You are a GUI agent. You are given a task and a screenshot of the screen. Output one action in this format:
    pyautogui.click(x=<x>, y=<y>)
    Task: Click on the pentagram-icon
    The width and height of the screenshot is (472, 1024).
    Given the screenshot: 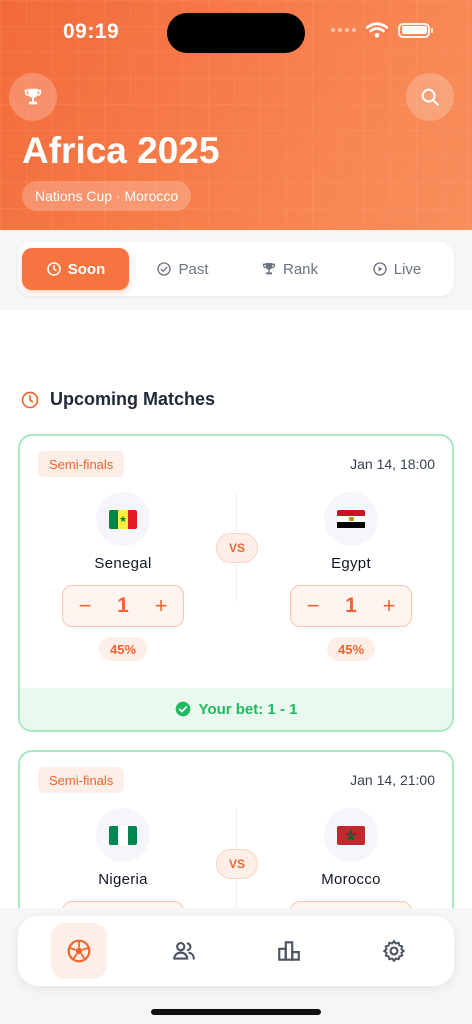 What is the action you would take?
    pyautogui.click(x=351, y=835)
    